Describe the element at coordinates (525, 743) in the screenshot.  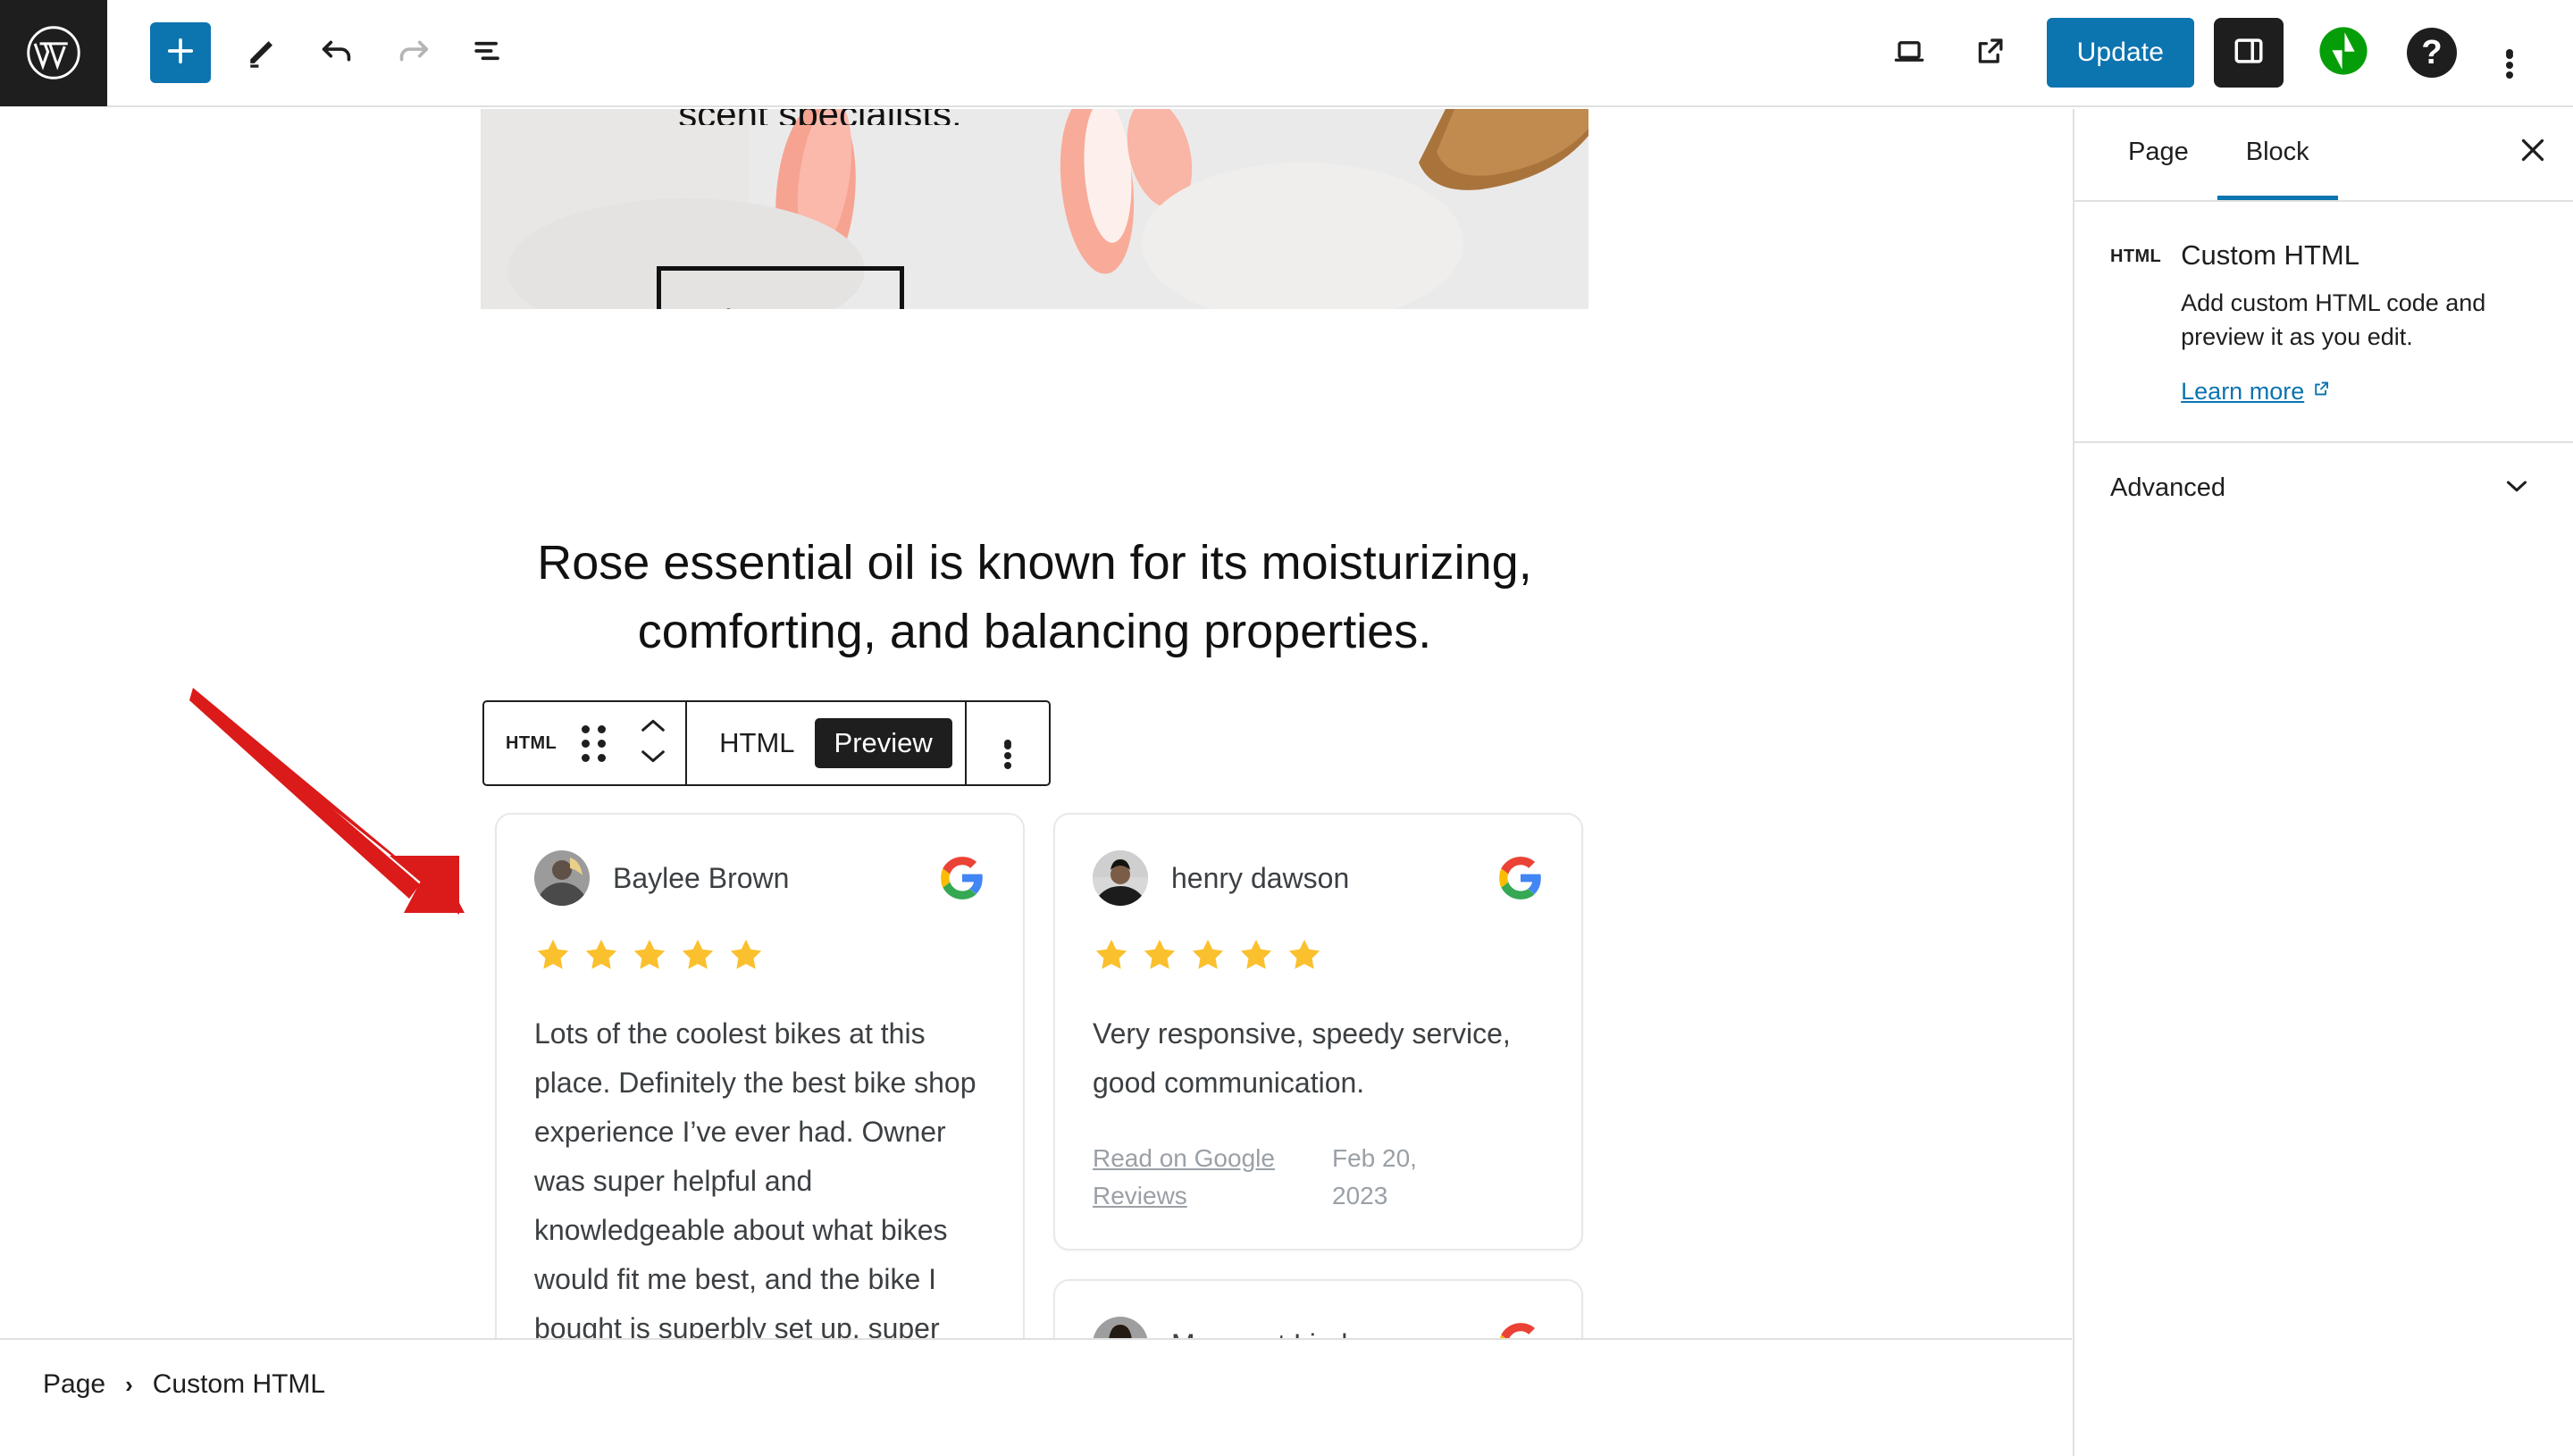
I see `block-type-button: HTML` at that location.